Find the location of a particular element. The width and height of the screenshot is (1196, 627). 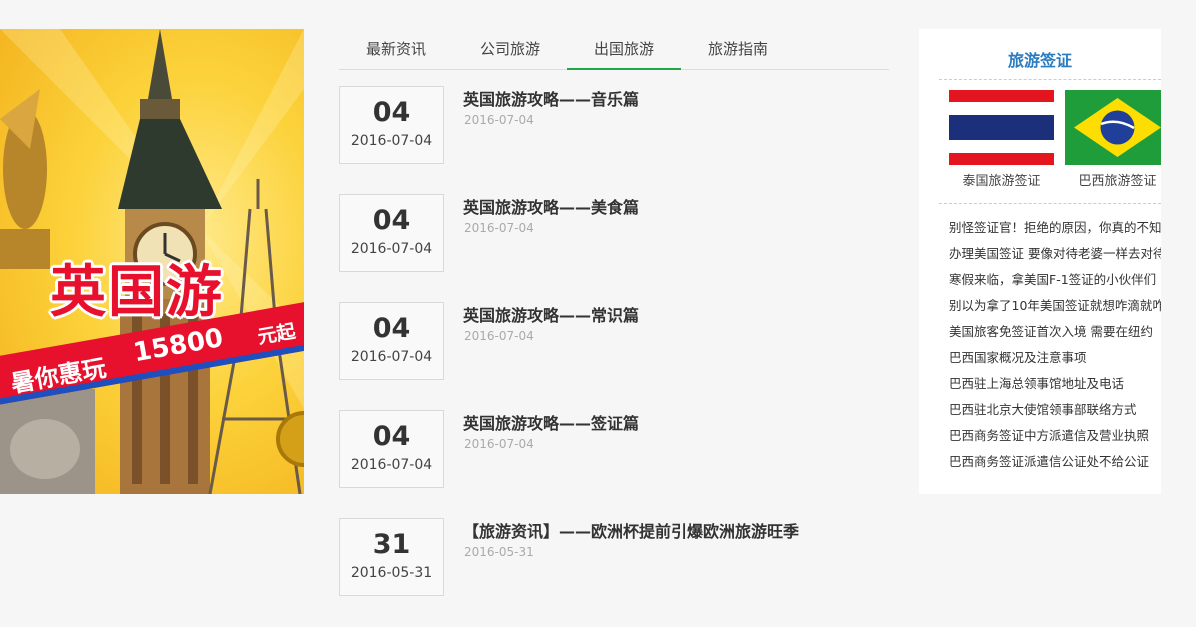

tab-latest-news: 最新资讯 is located at coordinates (396, 49).